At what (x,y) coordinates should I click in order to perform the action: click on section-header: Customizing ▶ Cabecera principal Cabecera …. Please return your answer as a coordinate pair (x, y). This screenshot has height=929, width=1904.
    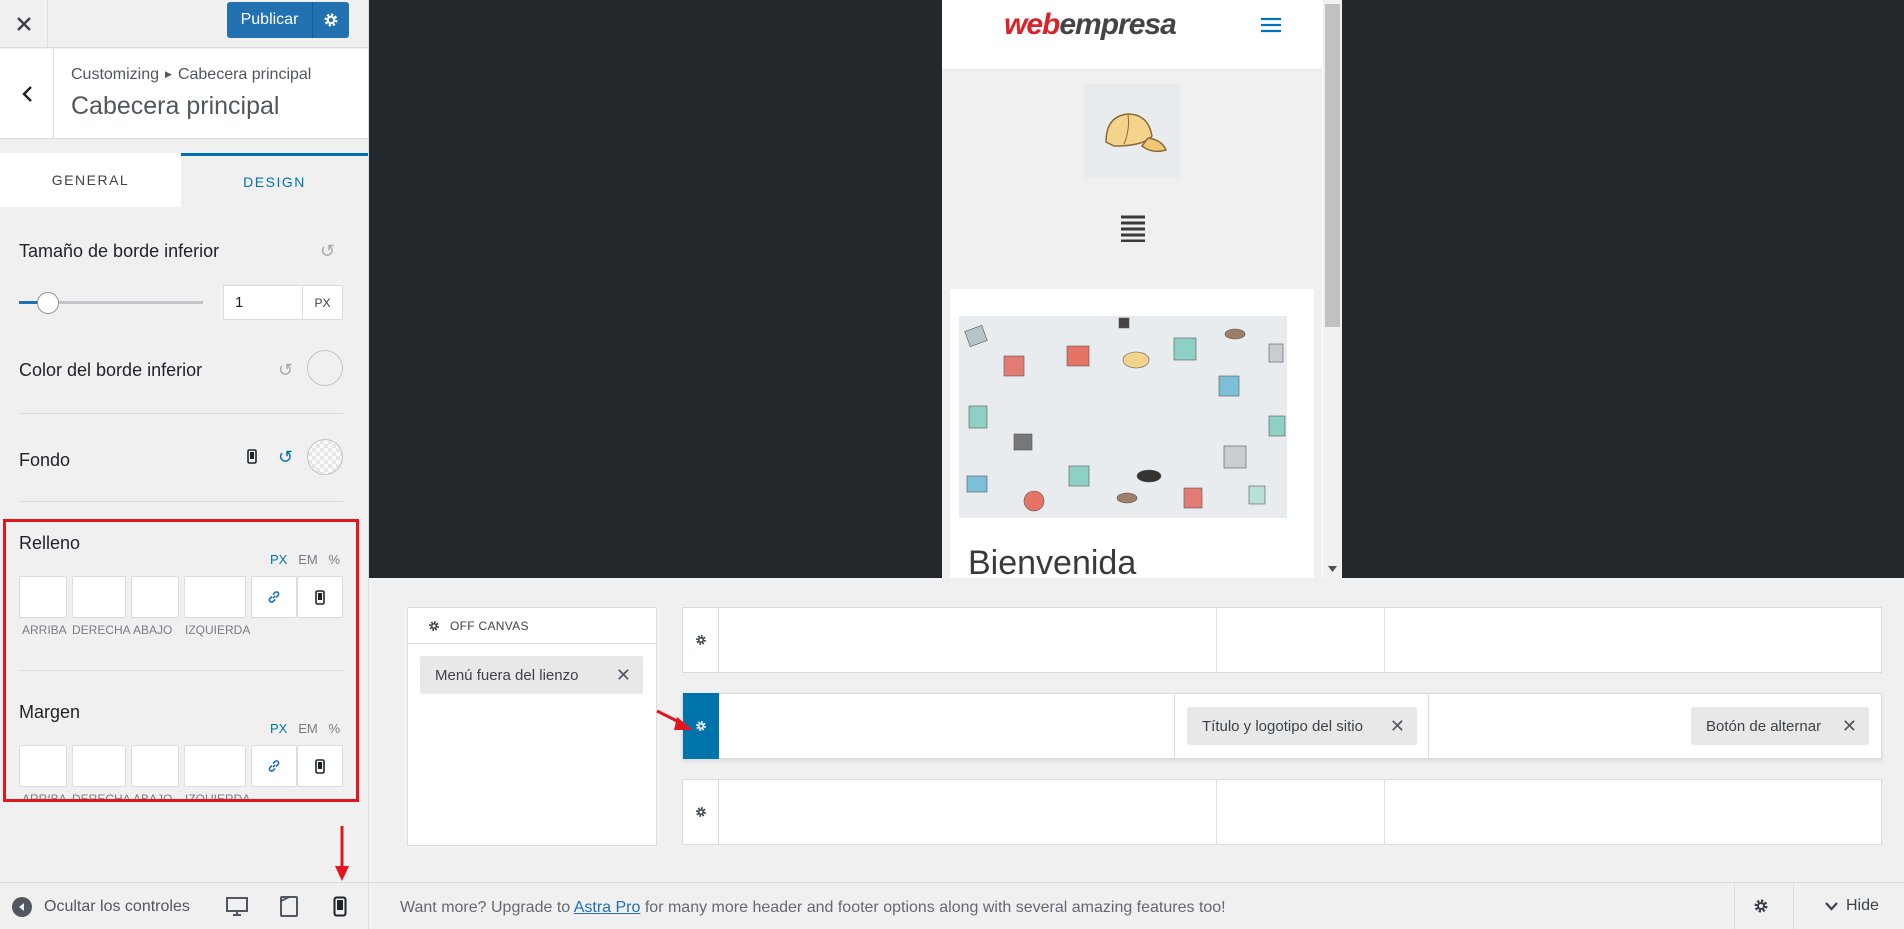
    Looking at the image, I should click on (184, 94).